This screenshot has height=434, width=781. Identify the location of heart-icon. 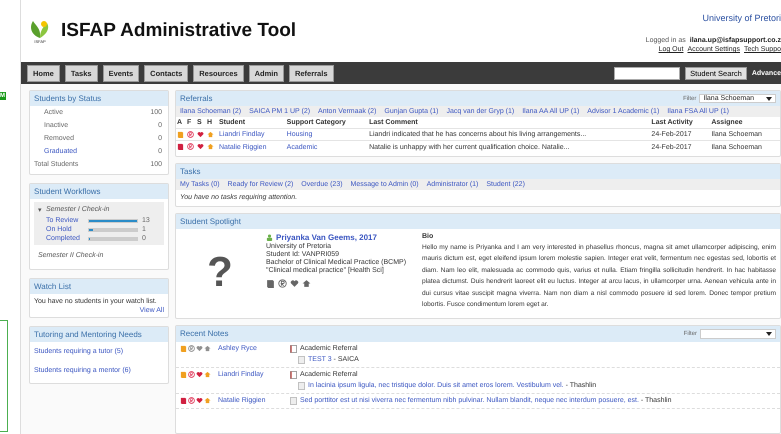
(294, 283).